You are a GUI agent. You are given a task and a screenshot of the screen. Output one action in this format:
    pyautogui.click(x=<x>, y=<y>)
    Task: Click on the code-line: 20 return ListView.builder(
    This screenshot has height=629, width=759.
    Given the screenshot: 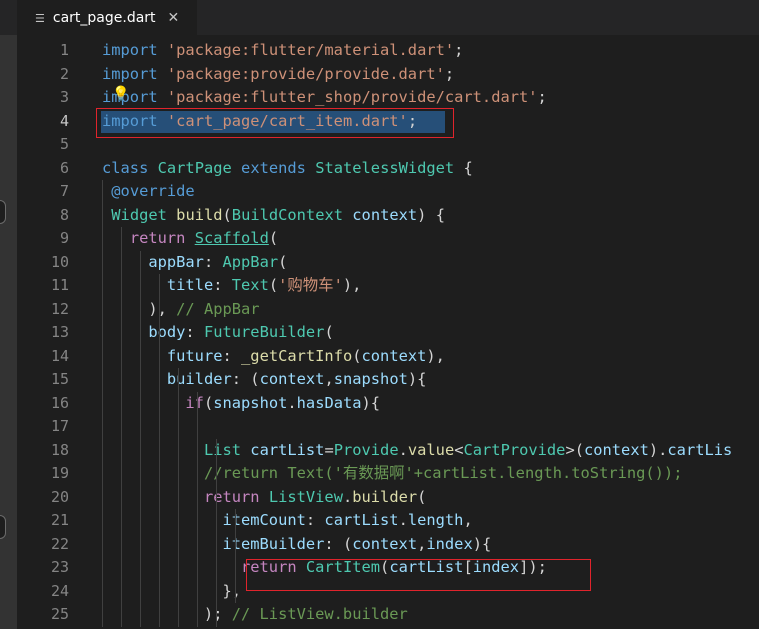 What is the action you would take?
    pyautogui.click(x=388, y=497)
    